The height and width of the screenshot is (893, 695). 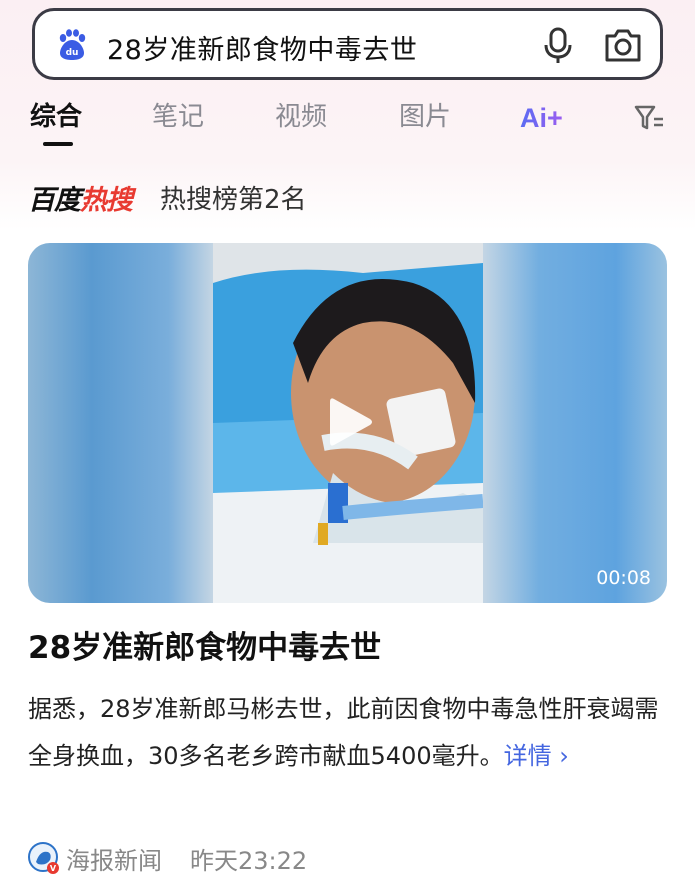 I want to click on svg-text: V, so click(x=53, y=868).